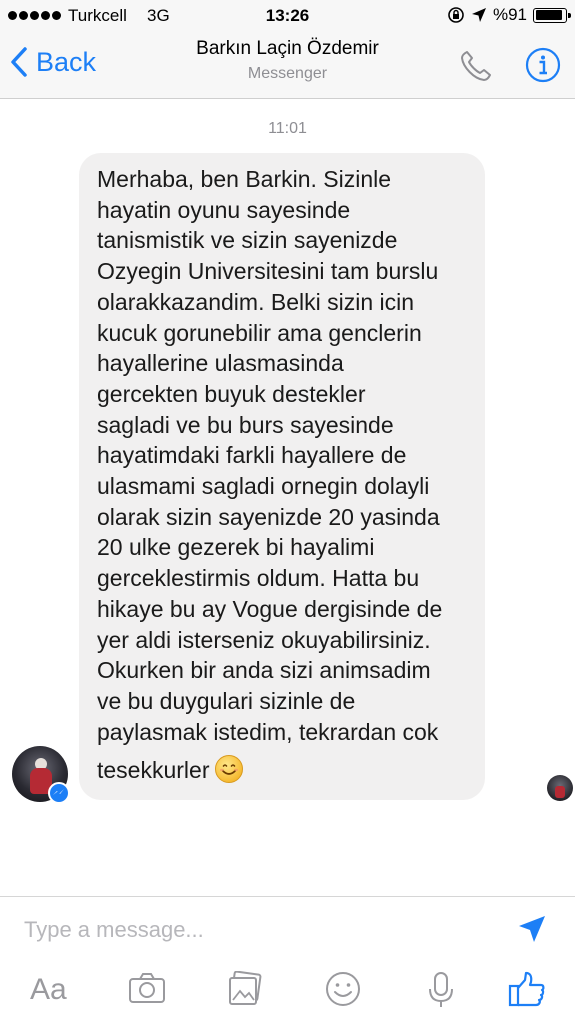  Describe the element at coordinates (244, 179) in the screenshot. I see `message-line: Merhaba, ben Barkin. Sizinle` at that location.